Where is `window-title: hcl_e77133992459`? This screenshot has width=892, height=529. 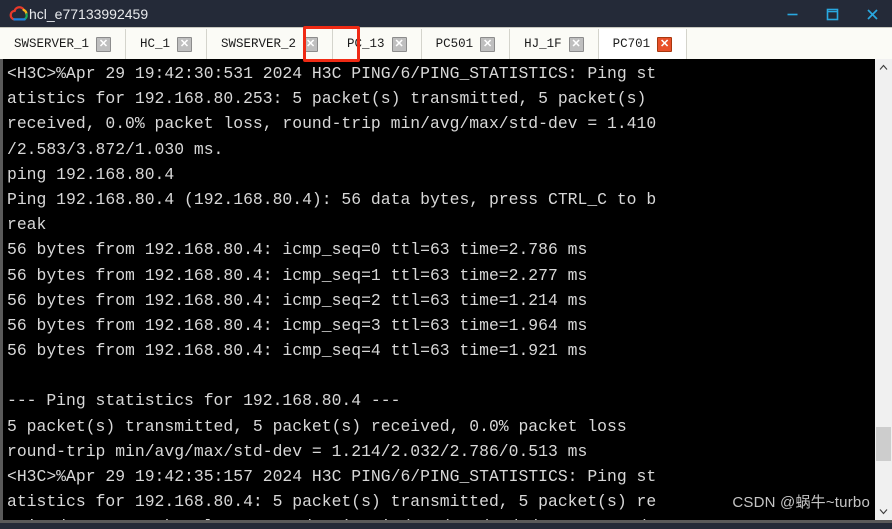 window-title: hcl_e77133992459 is located at coordinates (89, 14).